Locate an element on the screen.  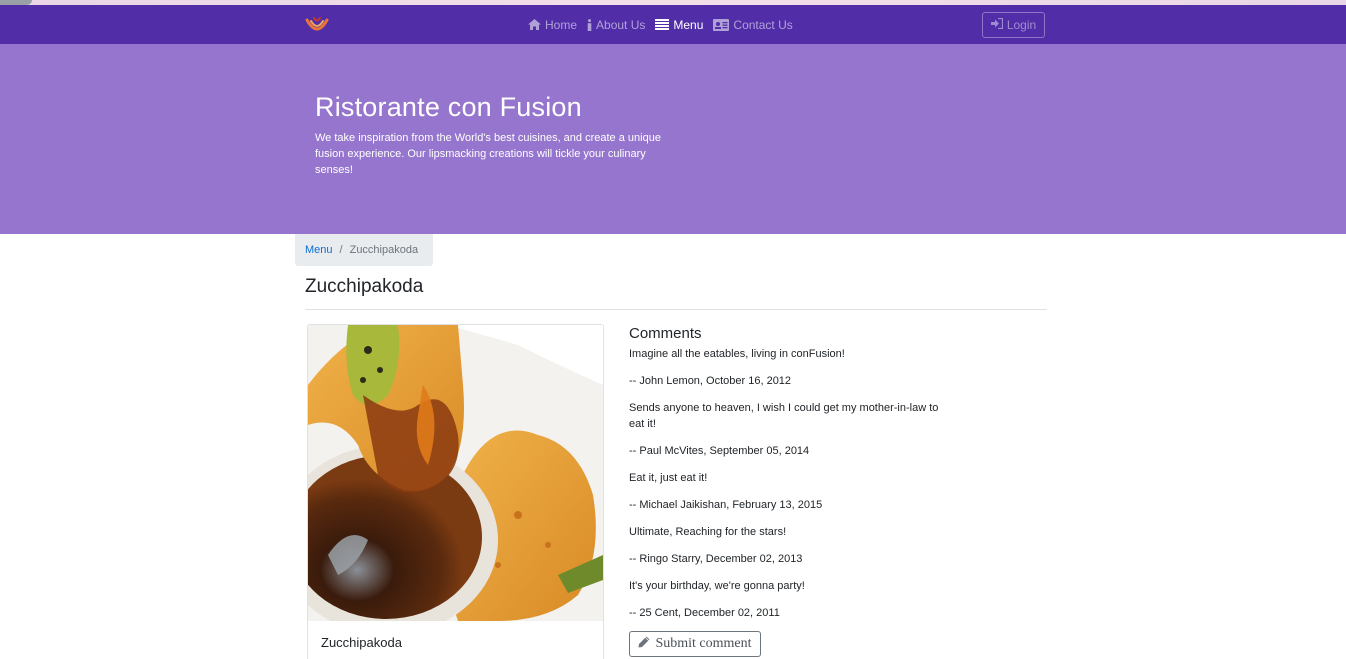
login-button: Login is located at coordinates (1013, 25).